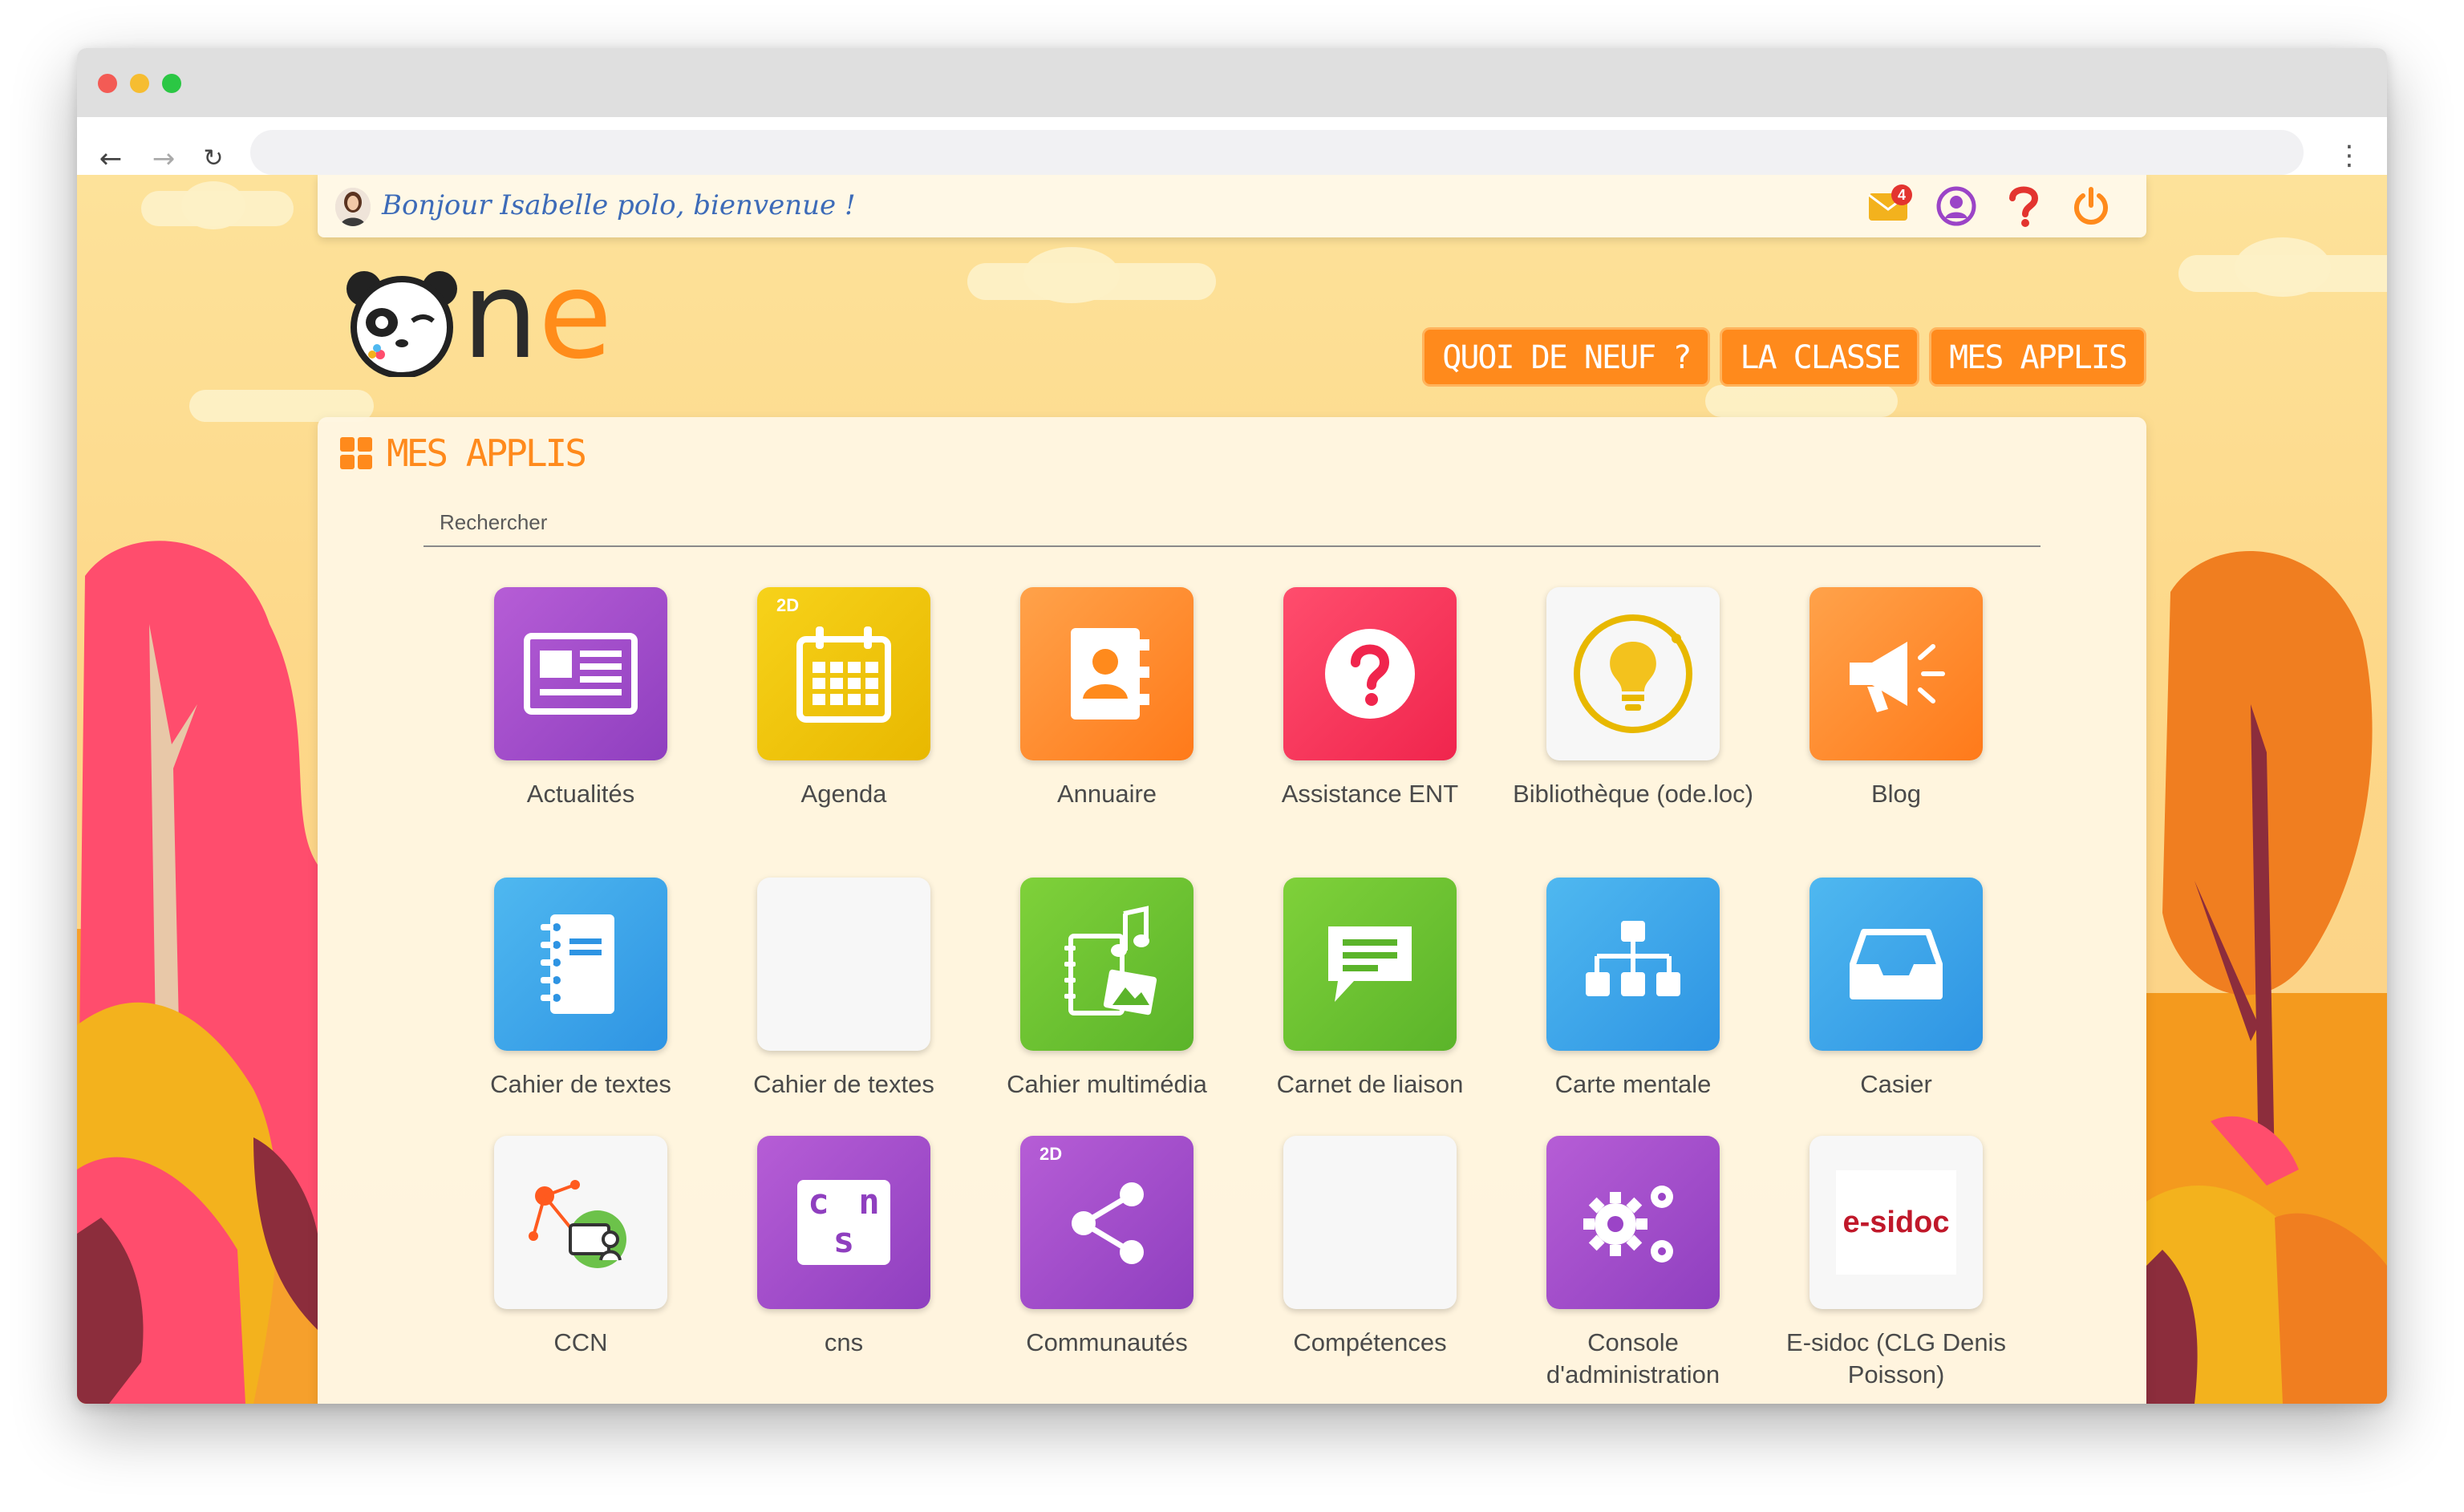 The height and width of the screenshot is (1512, 2464). Describe the element at coordinates (619, 205) in the screenshot. I see `greeting-text: Bonjour Isabelle polo, bienvenue !` at that location.